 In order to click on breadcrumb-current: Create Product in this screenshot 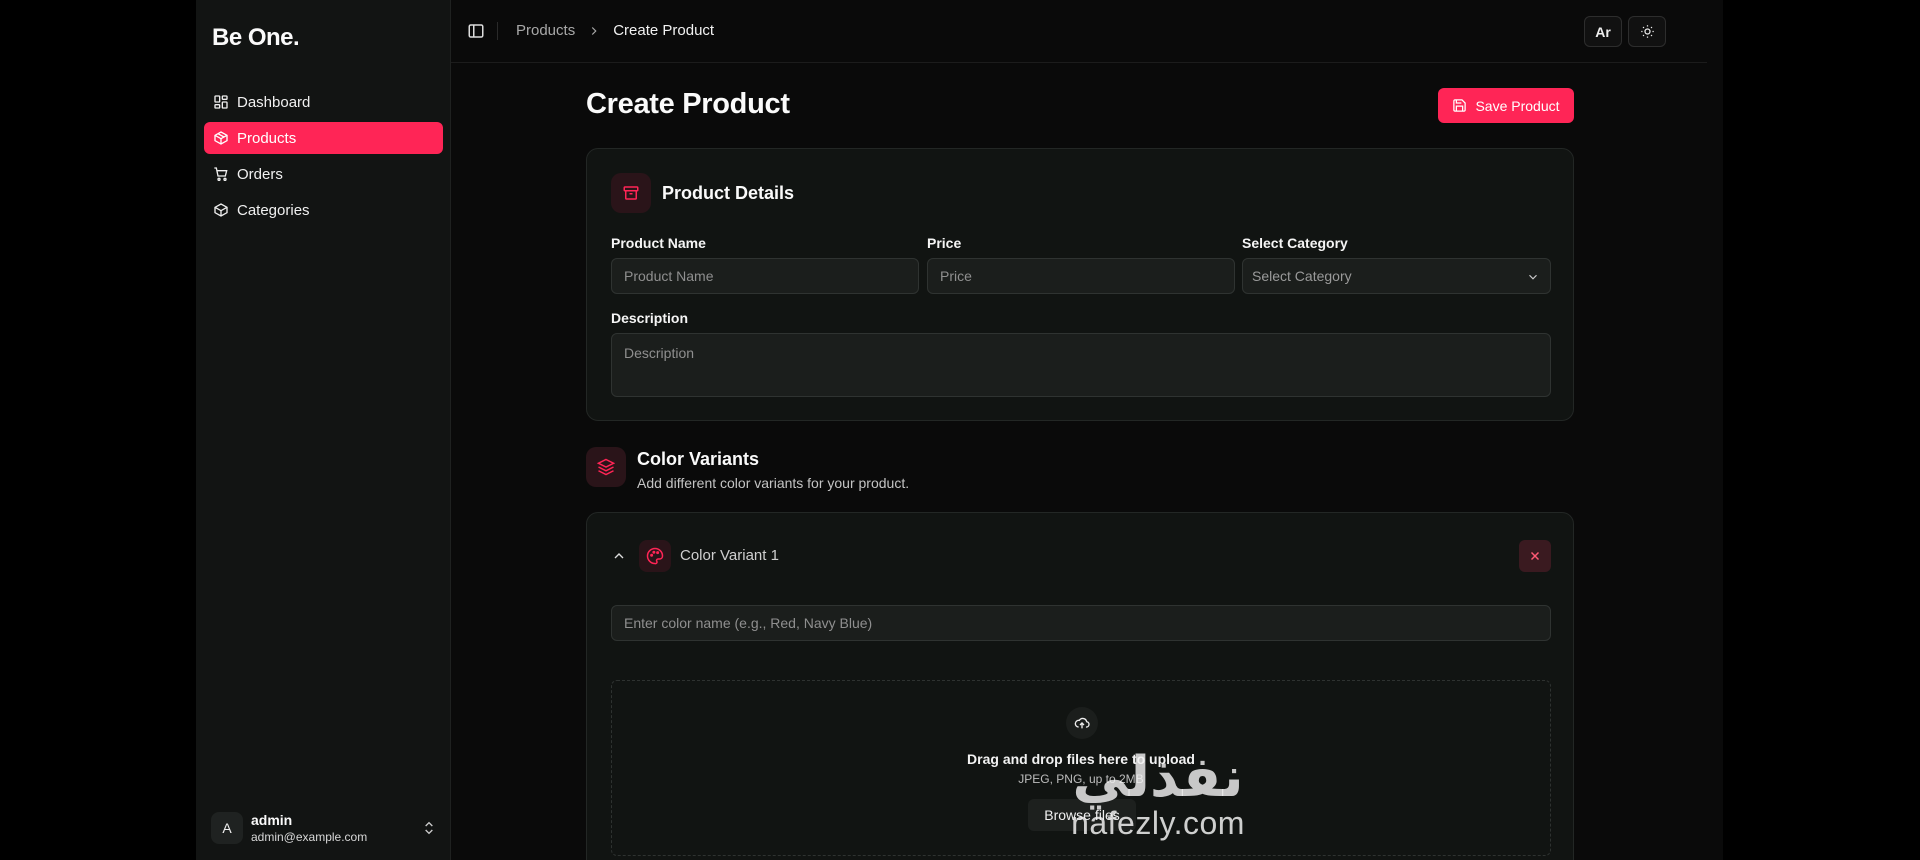, I will do `click(664, 30)`.